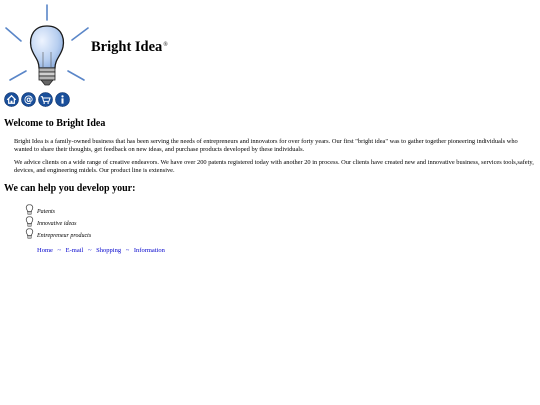 This screenshot has width=540, height=405. I want to click on list-item: Entrepreneur products, so click(58, 233).